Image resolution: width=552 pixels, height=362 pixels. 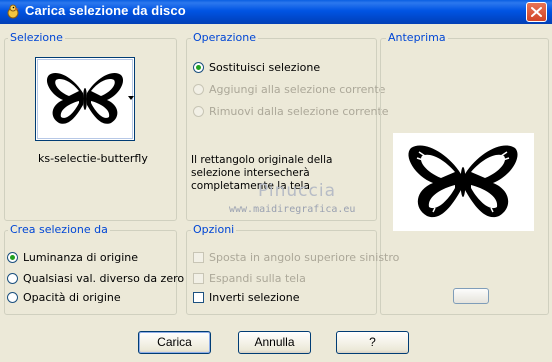 I want to click on radio-remove-selection-label: Rimuovi dalla selezione corrente, so click(x=299, y=111).